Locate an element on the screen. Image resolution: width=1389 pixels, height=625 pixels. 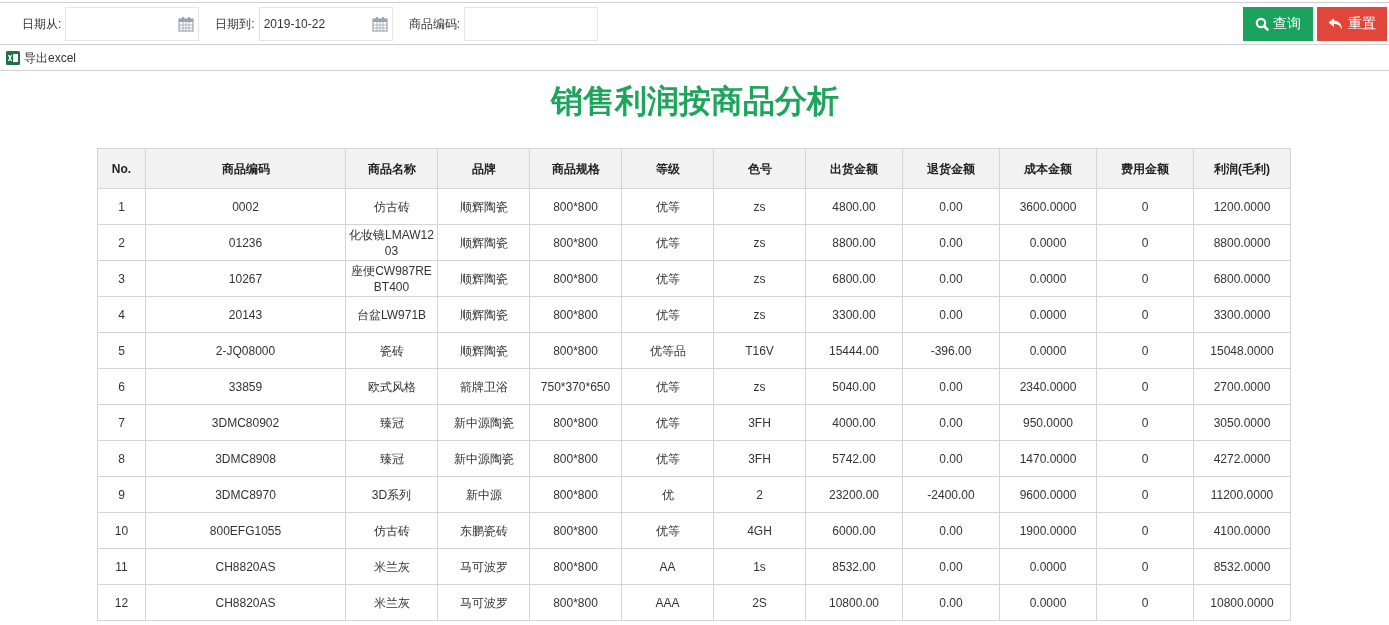
table-cell: 2S is located at coordinates (759, 602).